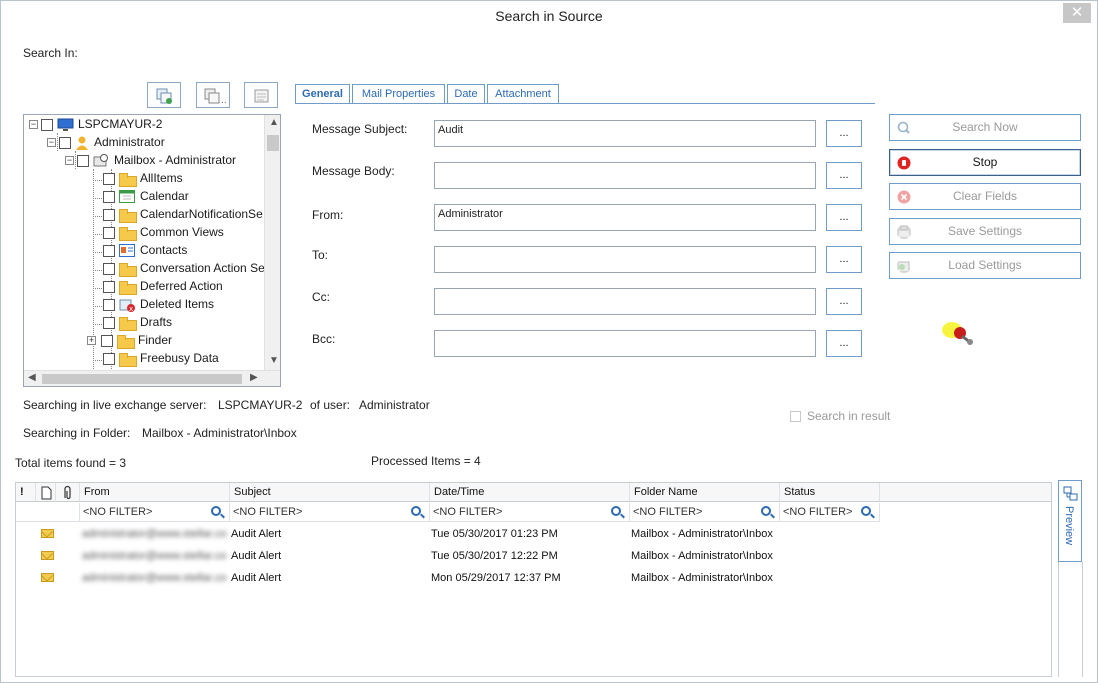 The image size is (1098, 683). I want to click on tab-attachment: Attachment, so click(523, 94).